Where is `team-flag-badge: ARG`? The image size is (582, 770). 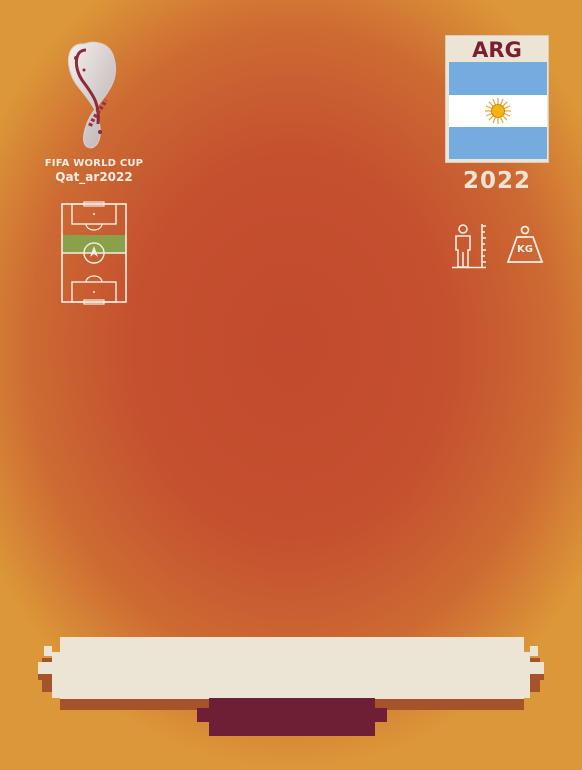
team-flag-badge: ARG is located at coordinates (497, 99).